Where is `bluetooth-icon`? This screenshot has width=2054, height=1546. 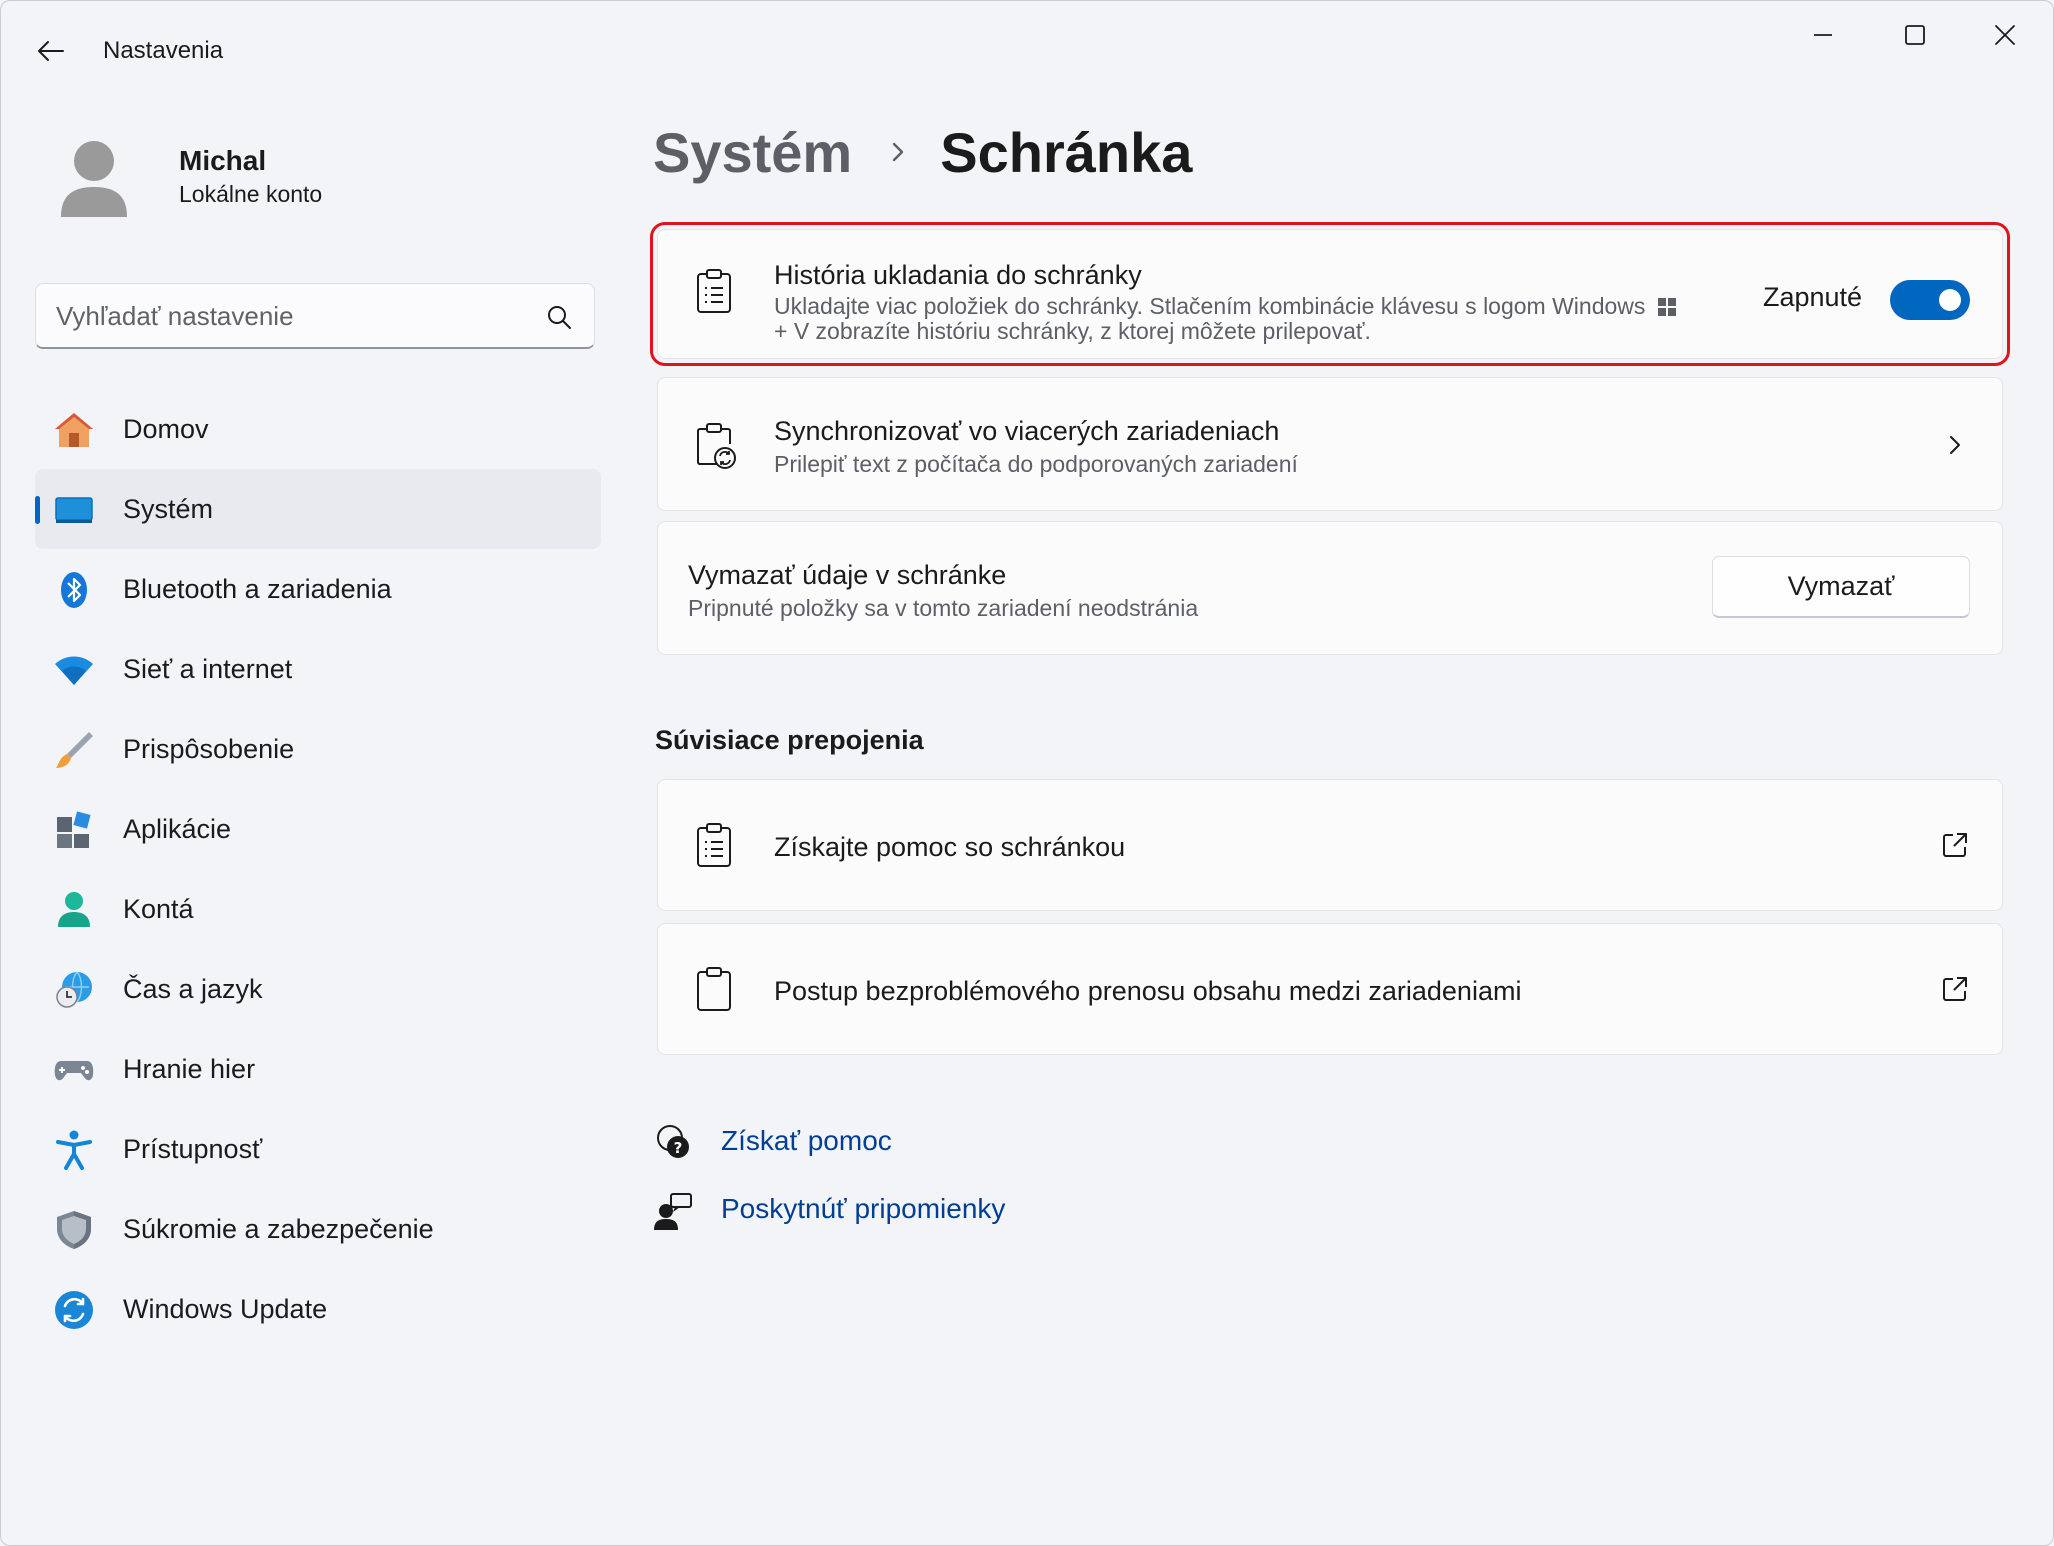
bluetooth-icon is located at coordinates (74, 590).